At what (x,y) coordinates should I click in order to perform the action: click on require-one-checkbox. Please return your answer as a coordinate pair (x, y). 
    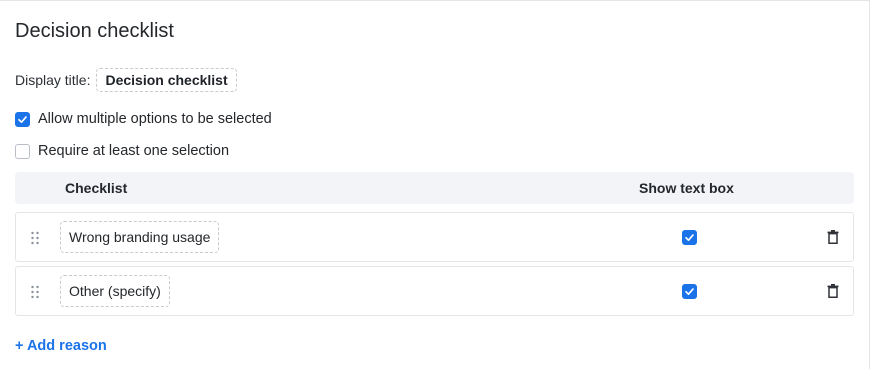
    Looking at the image, I should click on (22, 151).